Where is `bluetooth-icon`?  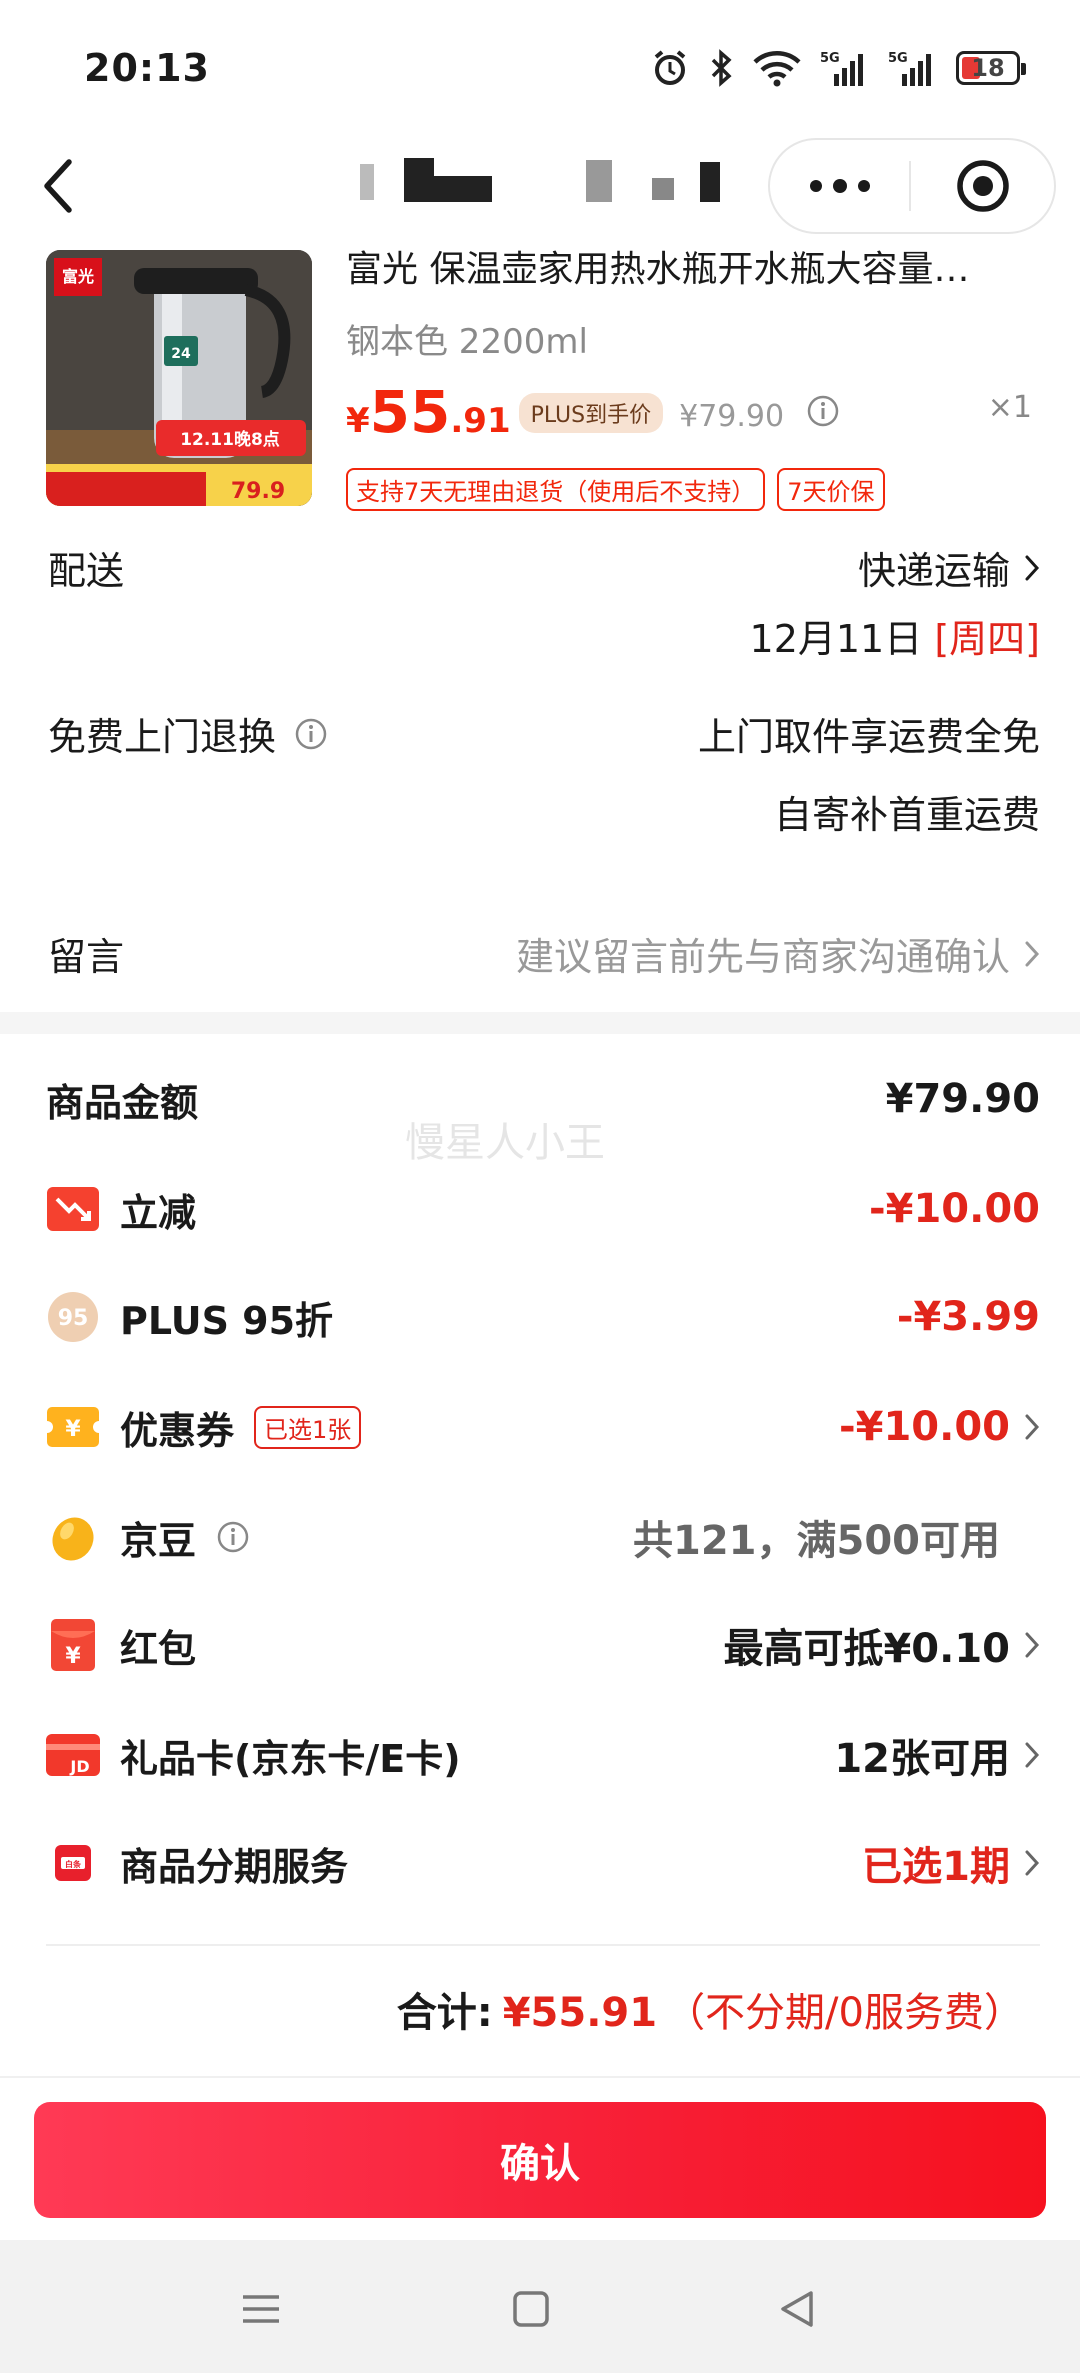
bluetooth-icon is located at coordinates (721, 68).